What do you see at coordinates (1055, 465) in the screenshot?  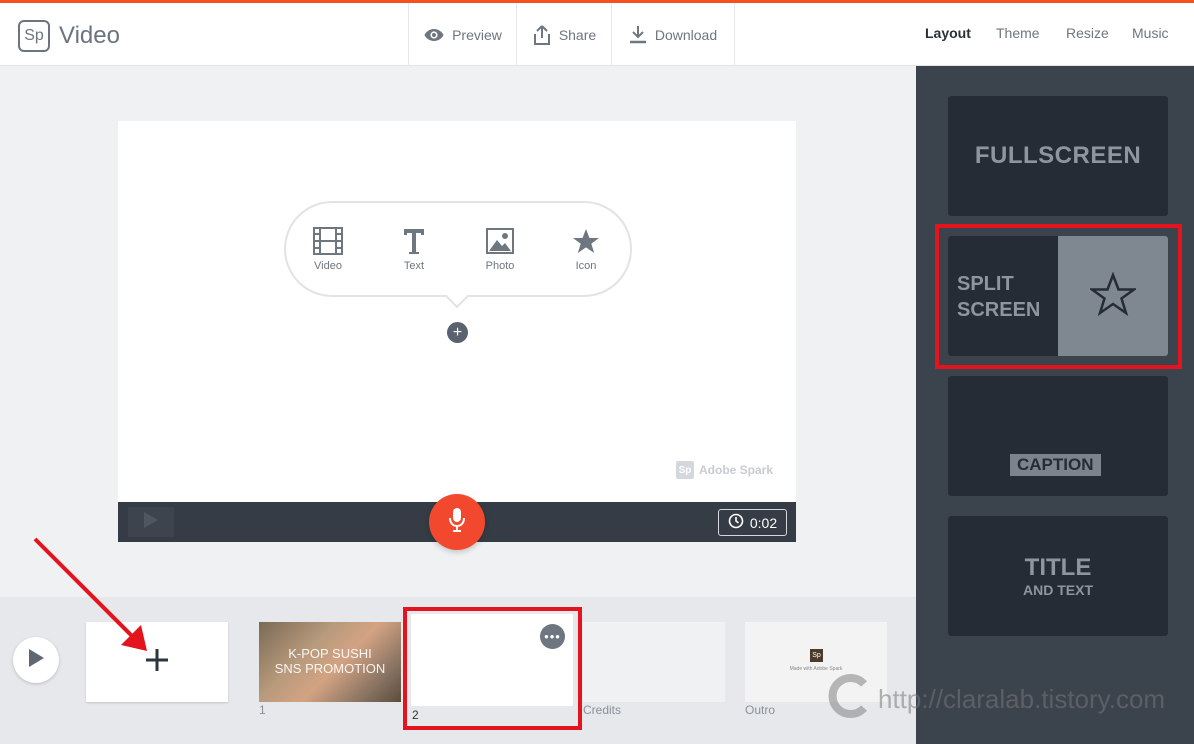 I see `caption-label: CAPTION` at bounding box center [1055, 465].